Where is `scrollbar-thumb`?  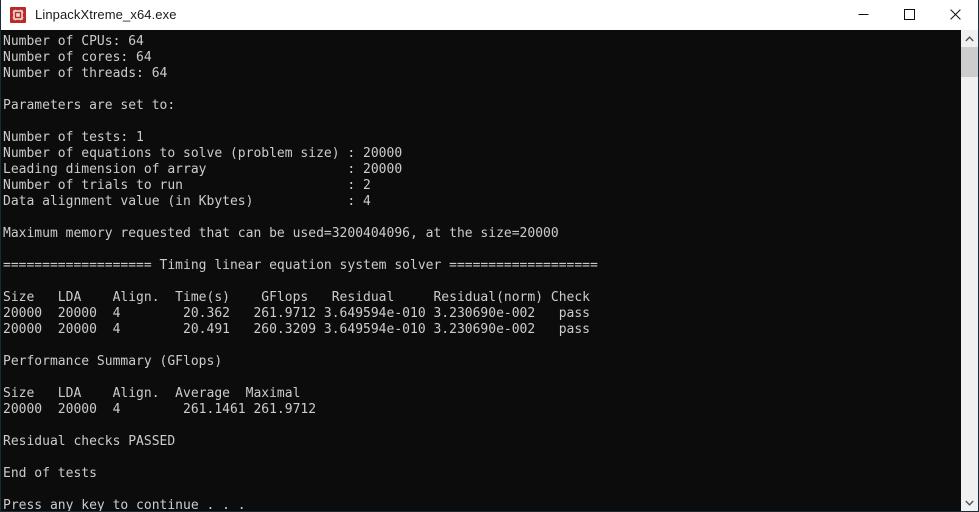
scrollbar-thumb is located at coordinates (969, 62).